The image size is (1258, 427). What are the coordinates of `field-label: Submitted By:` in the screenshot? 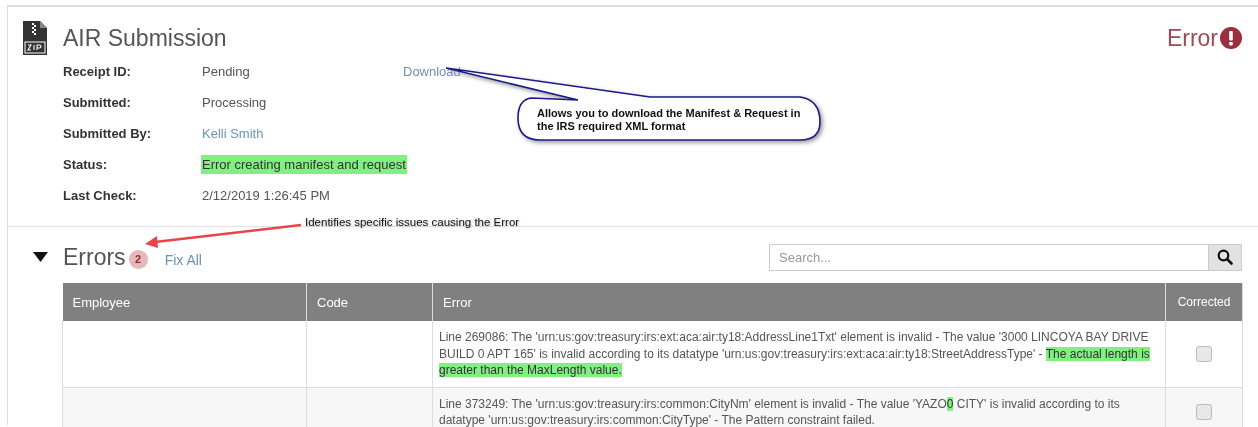 It's located at (108, 134).